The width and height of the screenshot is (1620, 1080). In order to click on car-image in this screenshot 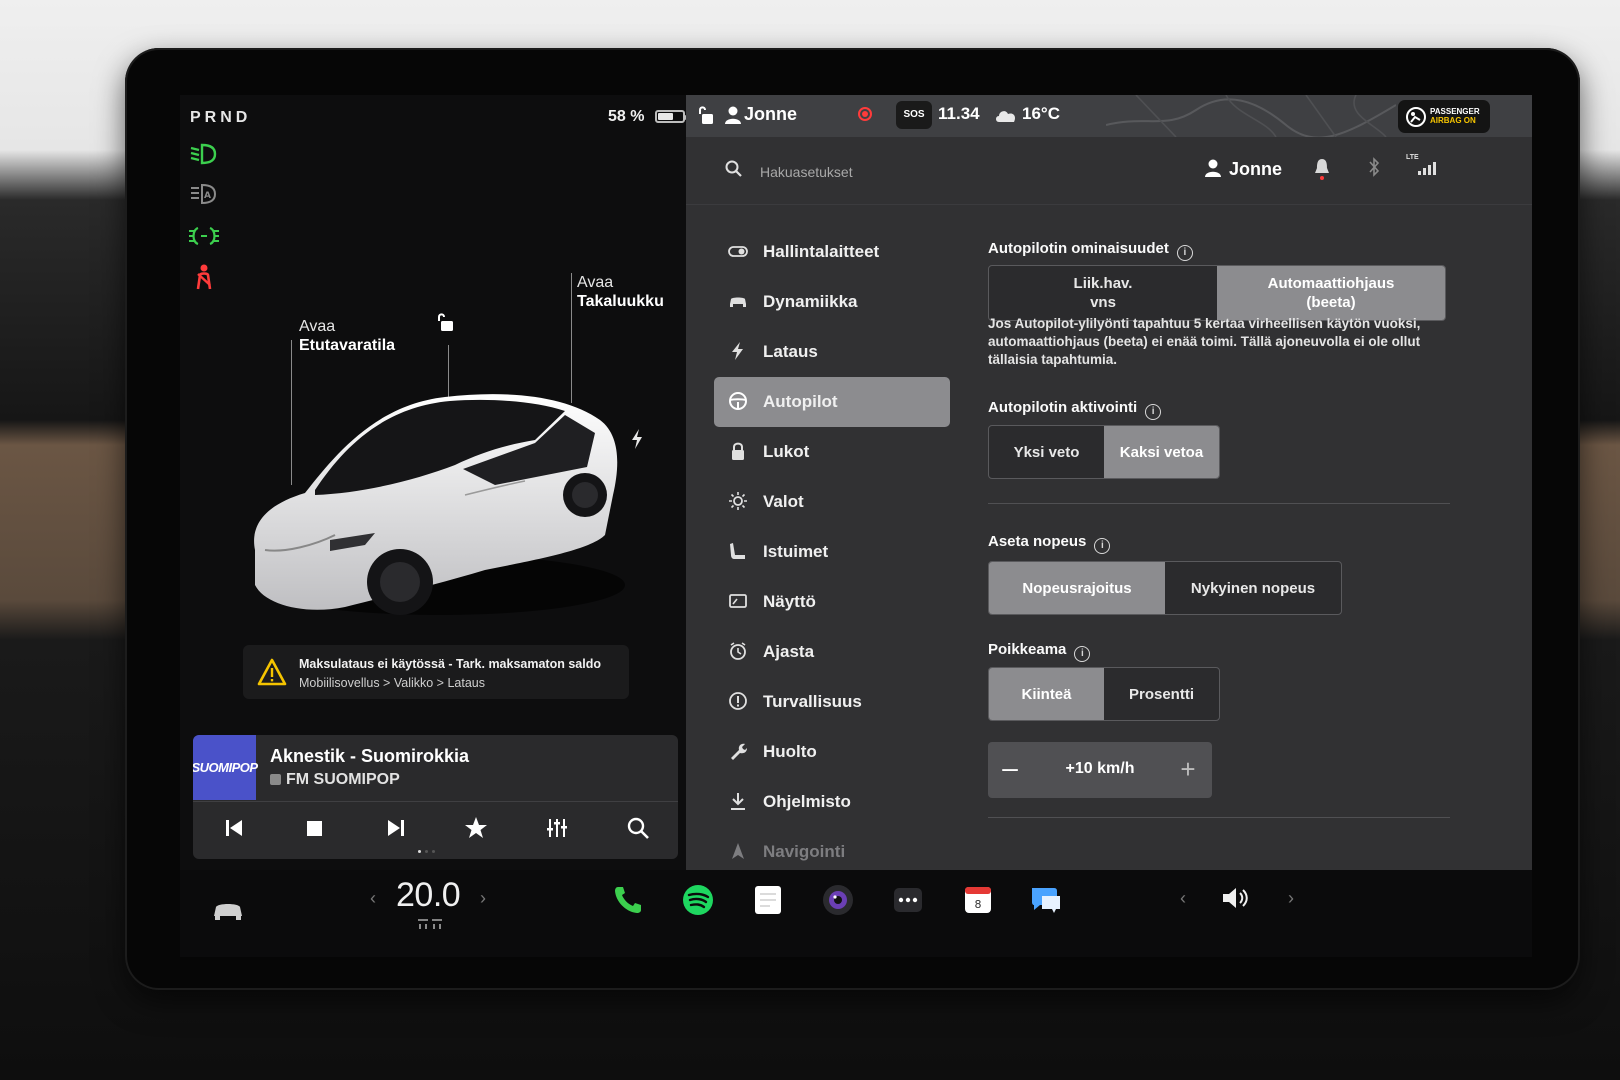, I will do `click(439, 504)`.